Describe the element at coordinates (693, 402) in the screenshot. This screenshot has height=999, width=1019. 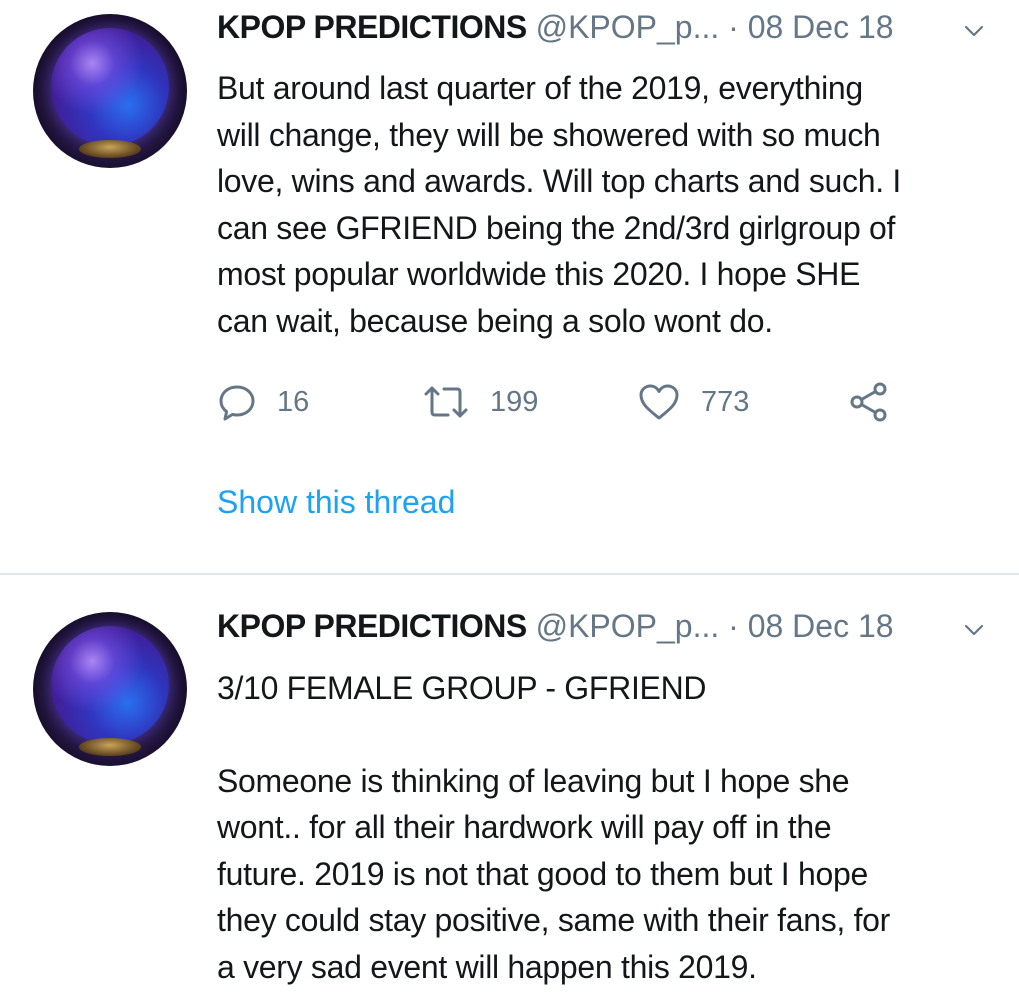
I see `like-button: 773` at that location.